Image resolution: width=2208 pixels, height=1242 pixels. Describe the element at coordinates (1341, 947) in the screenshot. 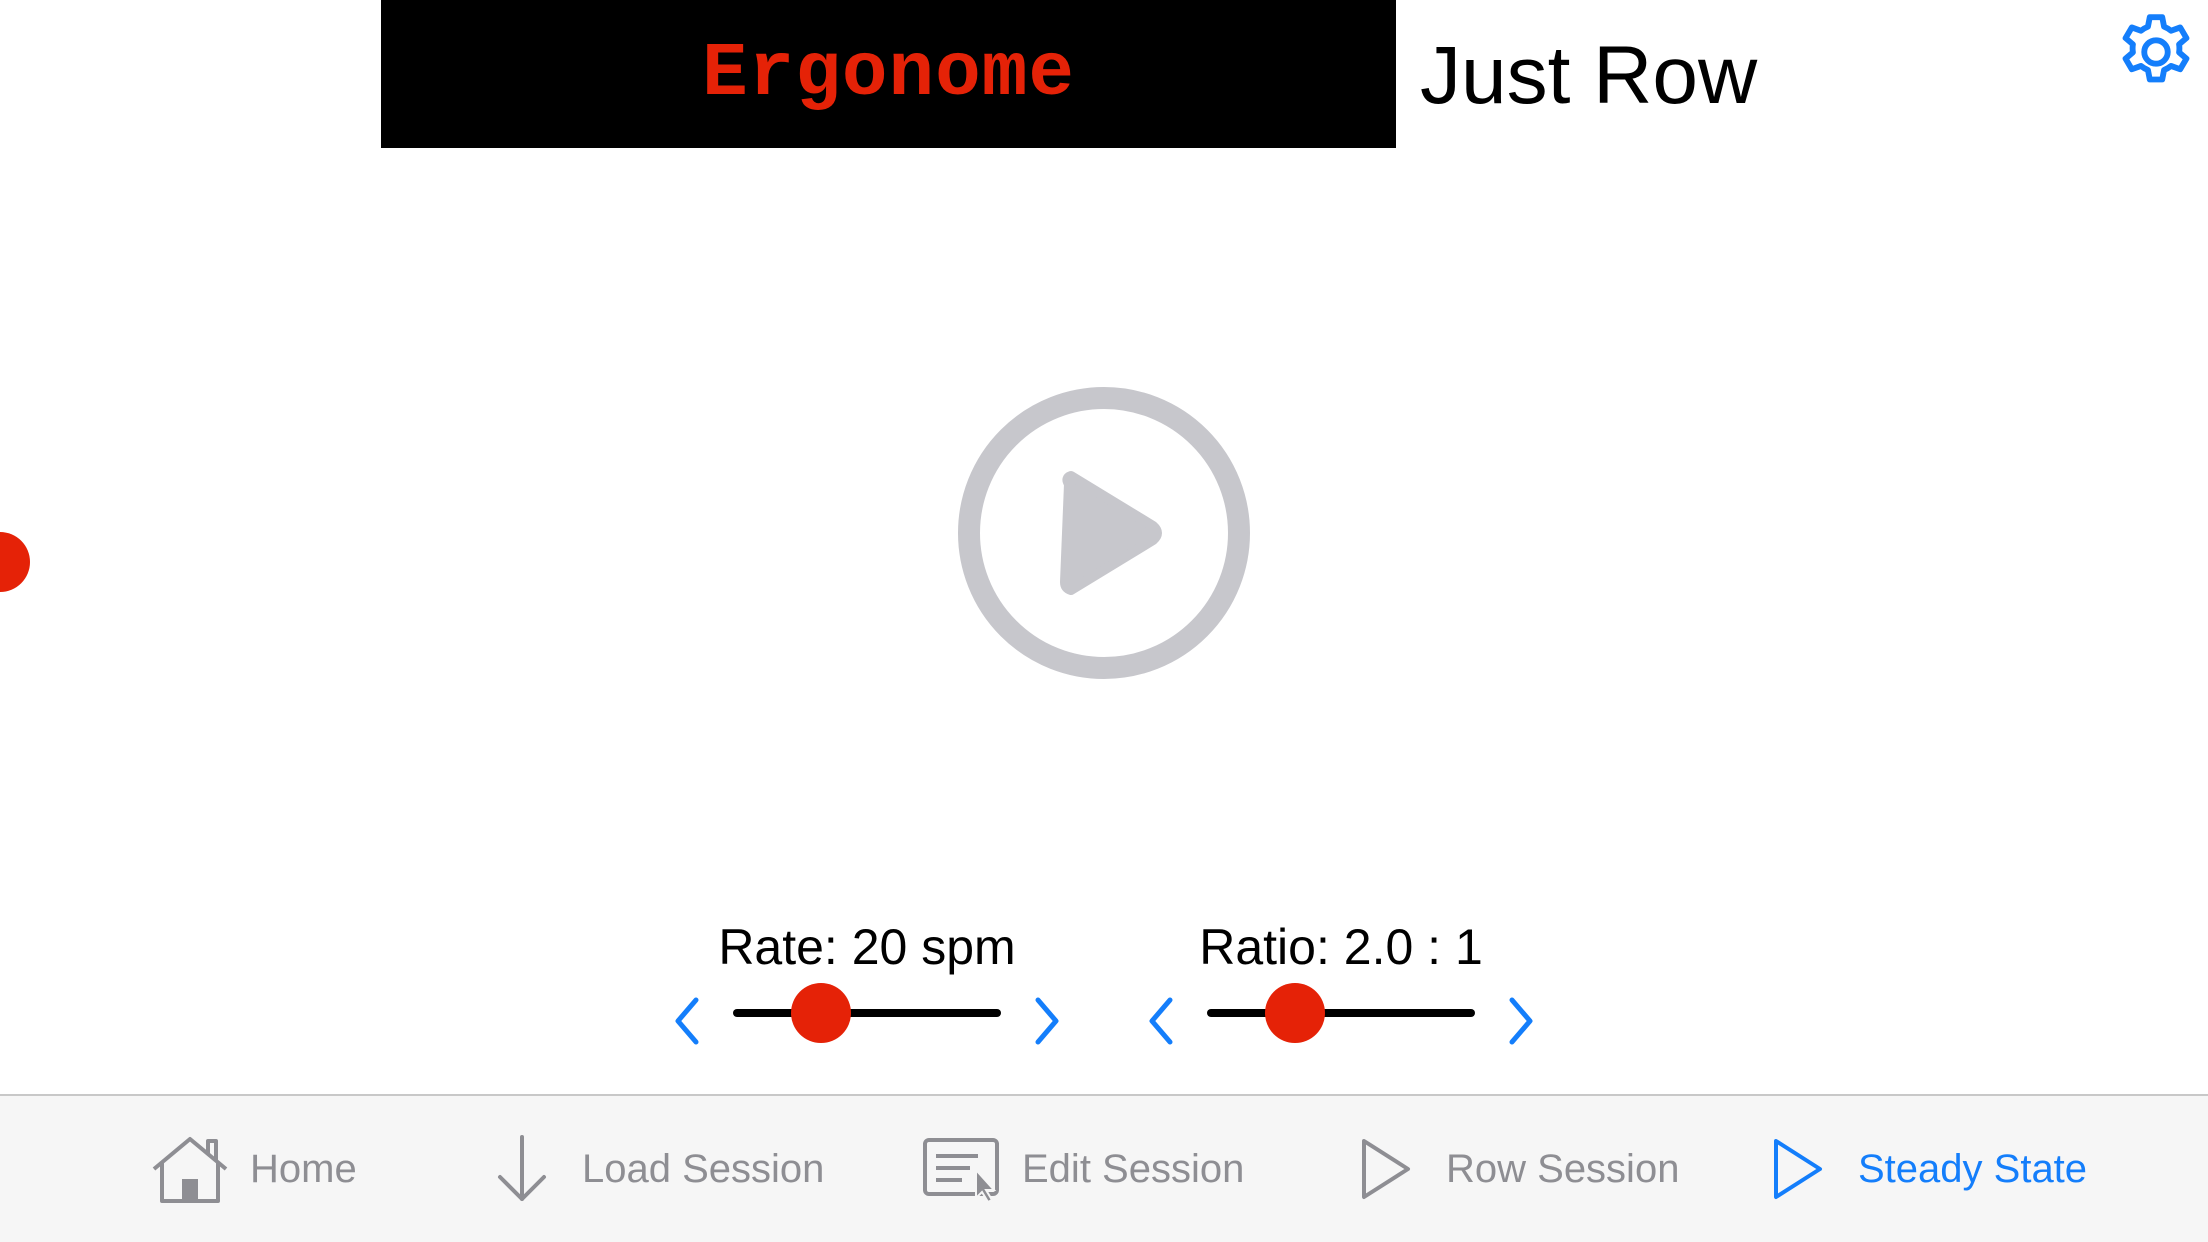

I see `ratio-label: Ratio: 2.0 : 1` at that location.